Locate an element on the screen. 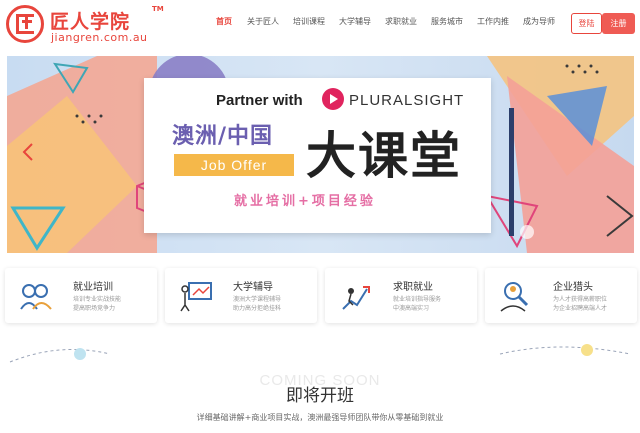 Image resolution: width=640 pixels, height=433 pixels. nav-item-cities: 服务城市 is located at coordinates (454, 24).